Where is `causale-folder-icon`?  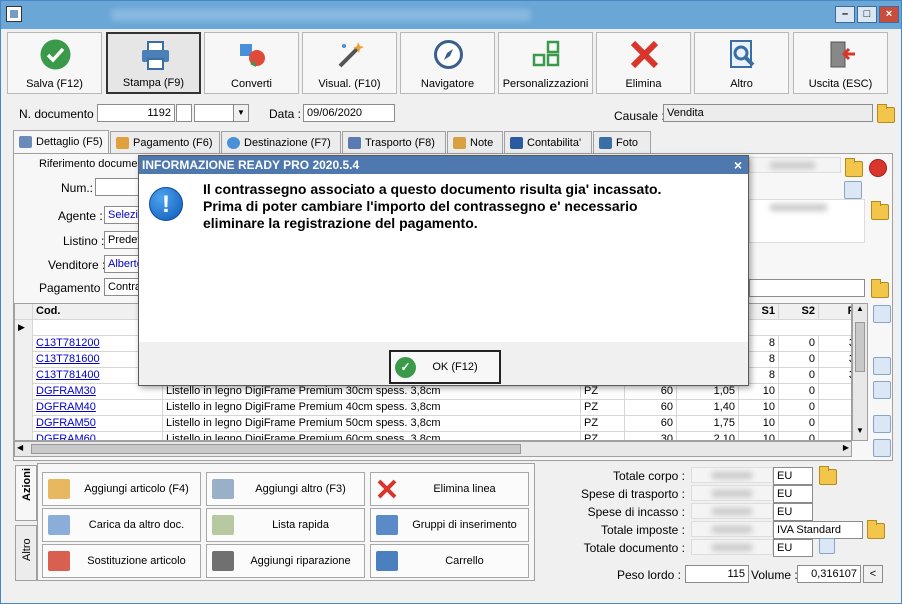
causale-folder-icon is located at coordinates (886, 113).